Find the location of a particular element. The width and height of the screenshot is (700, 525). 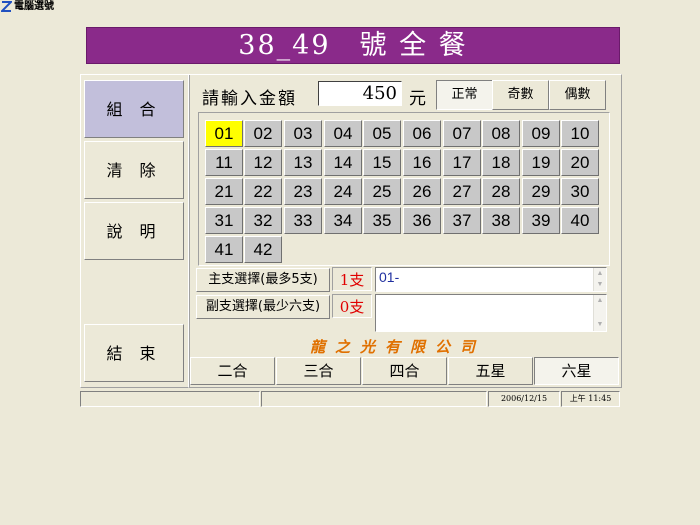

number-button-23: 23 is located at coordinates (303, 191).